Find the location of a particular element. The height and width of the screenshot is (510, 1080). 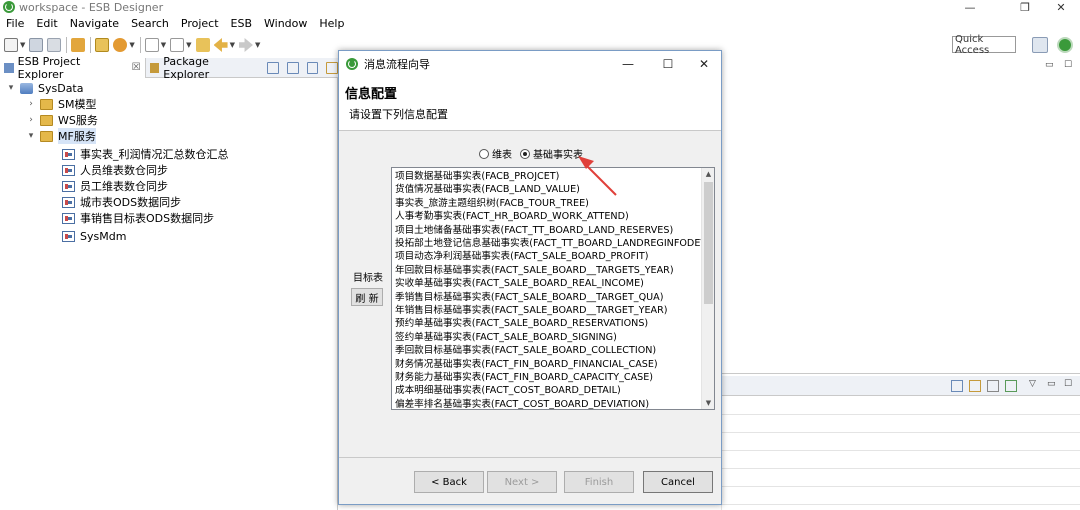

forward-arrow-icon is located at coordinates (245, 45).